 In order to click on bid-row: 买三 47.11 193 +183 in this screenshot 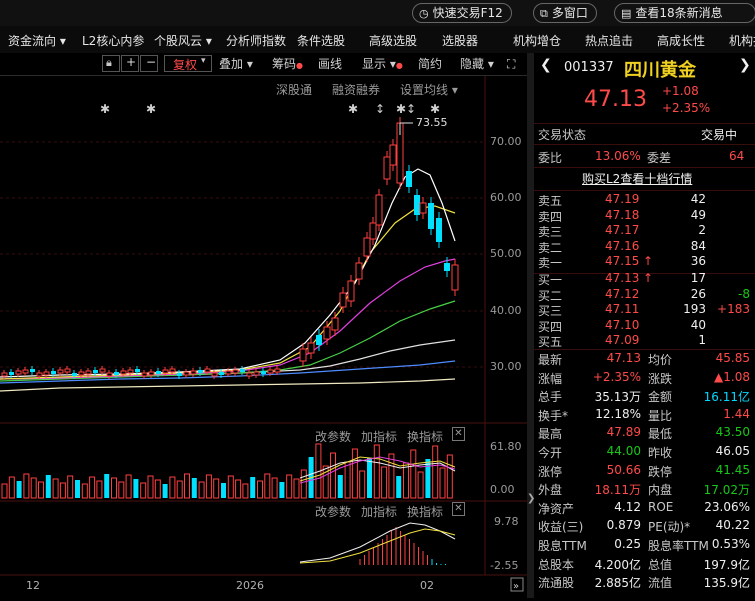, I will do `click(644, 310)`.